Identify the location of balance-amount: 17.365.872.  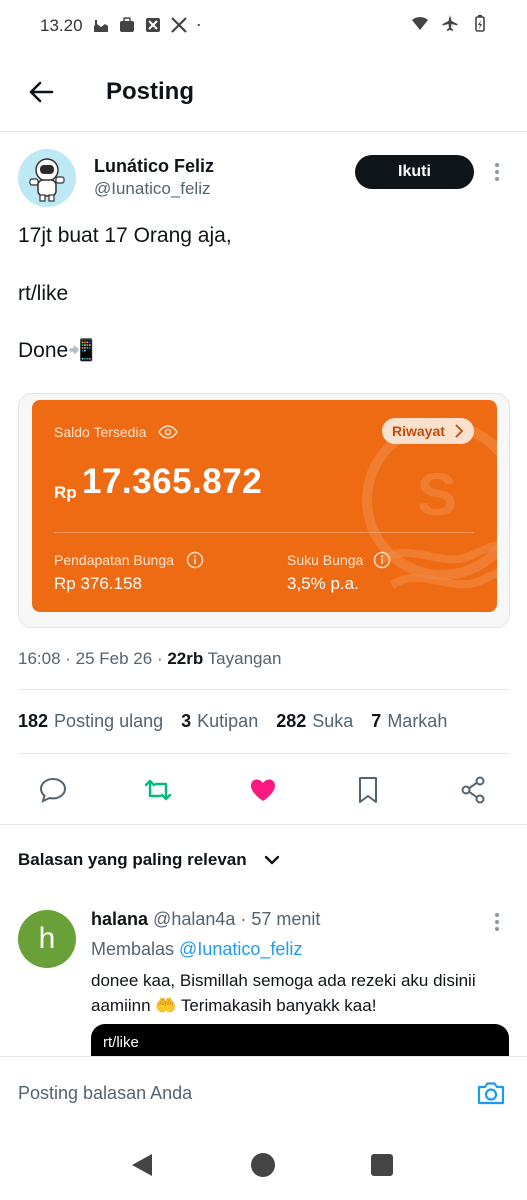
(172, 481).